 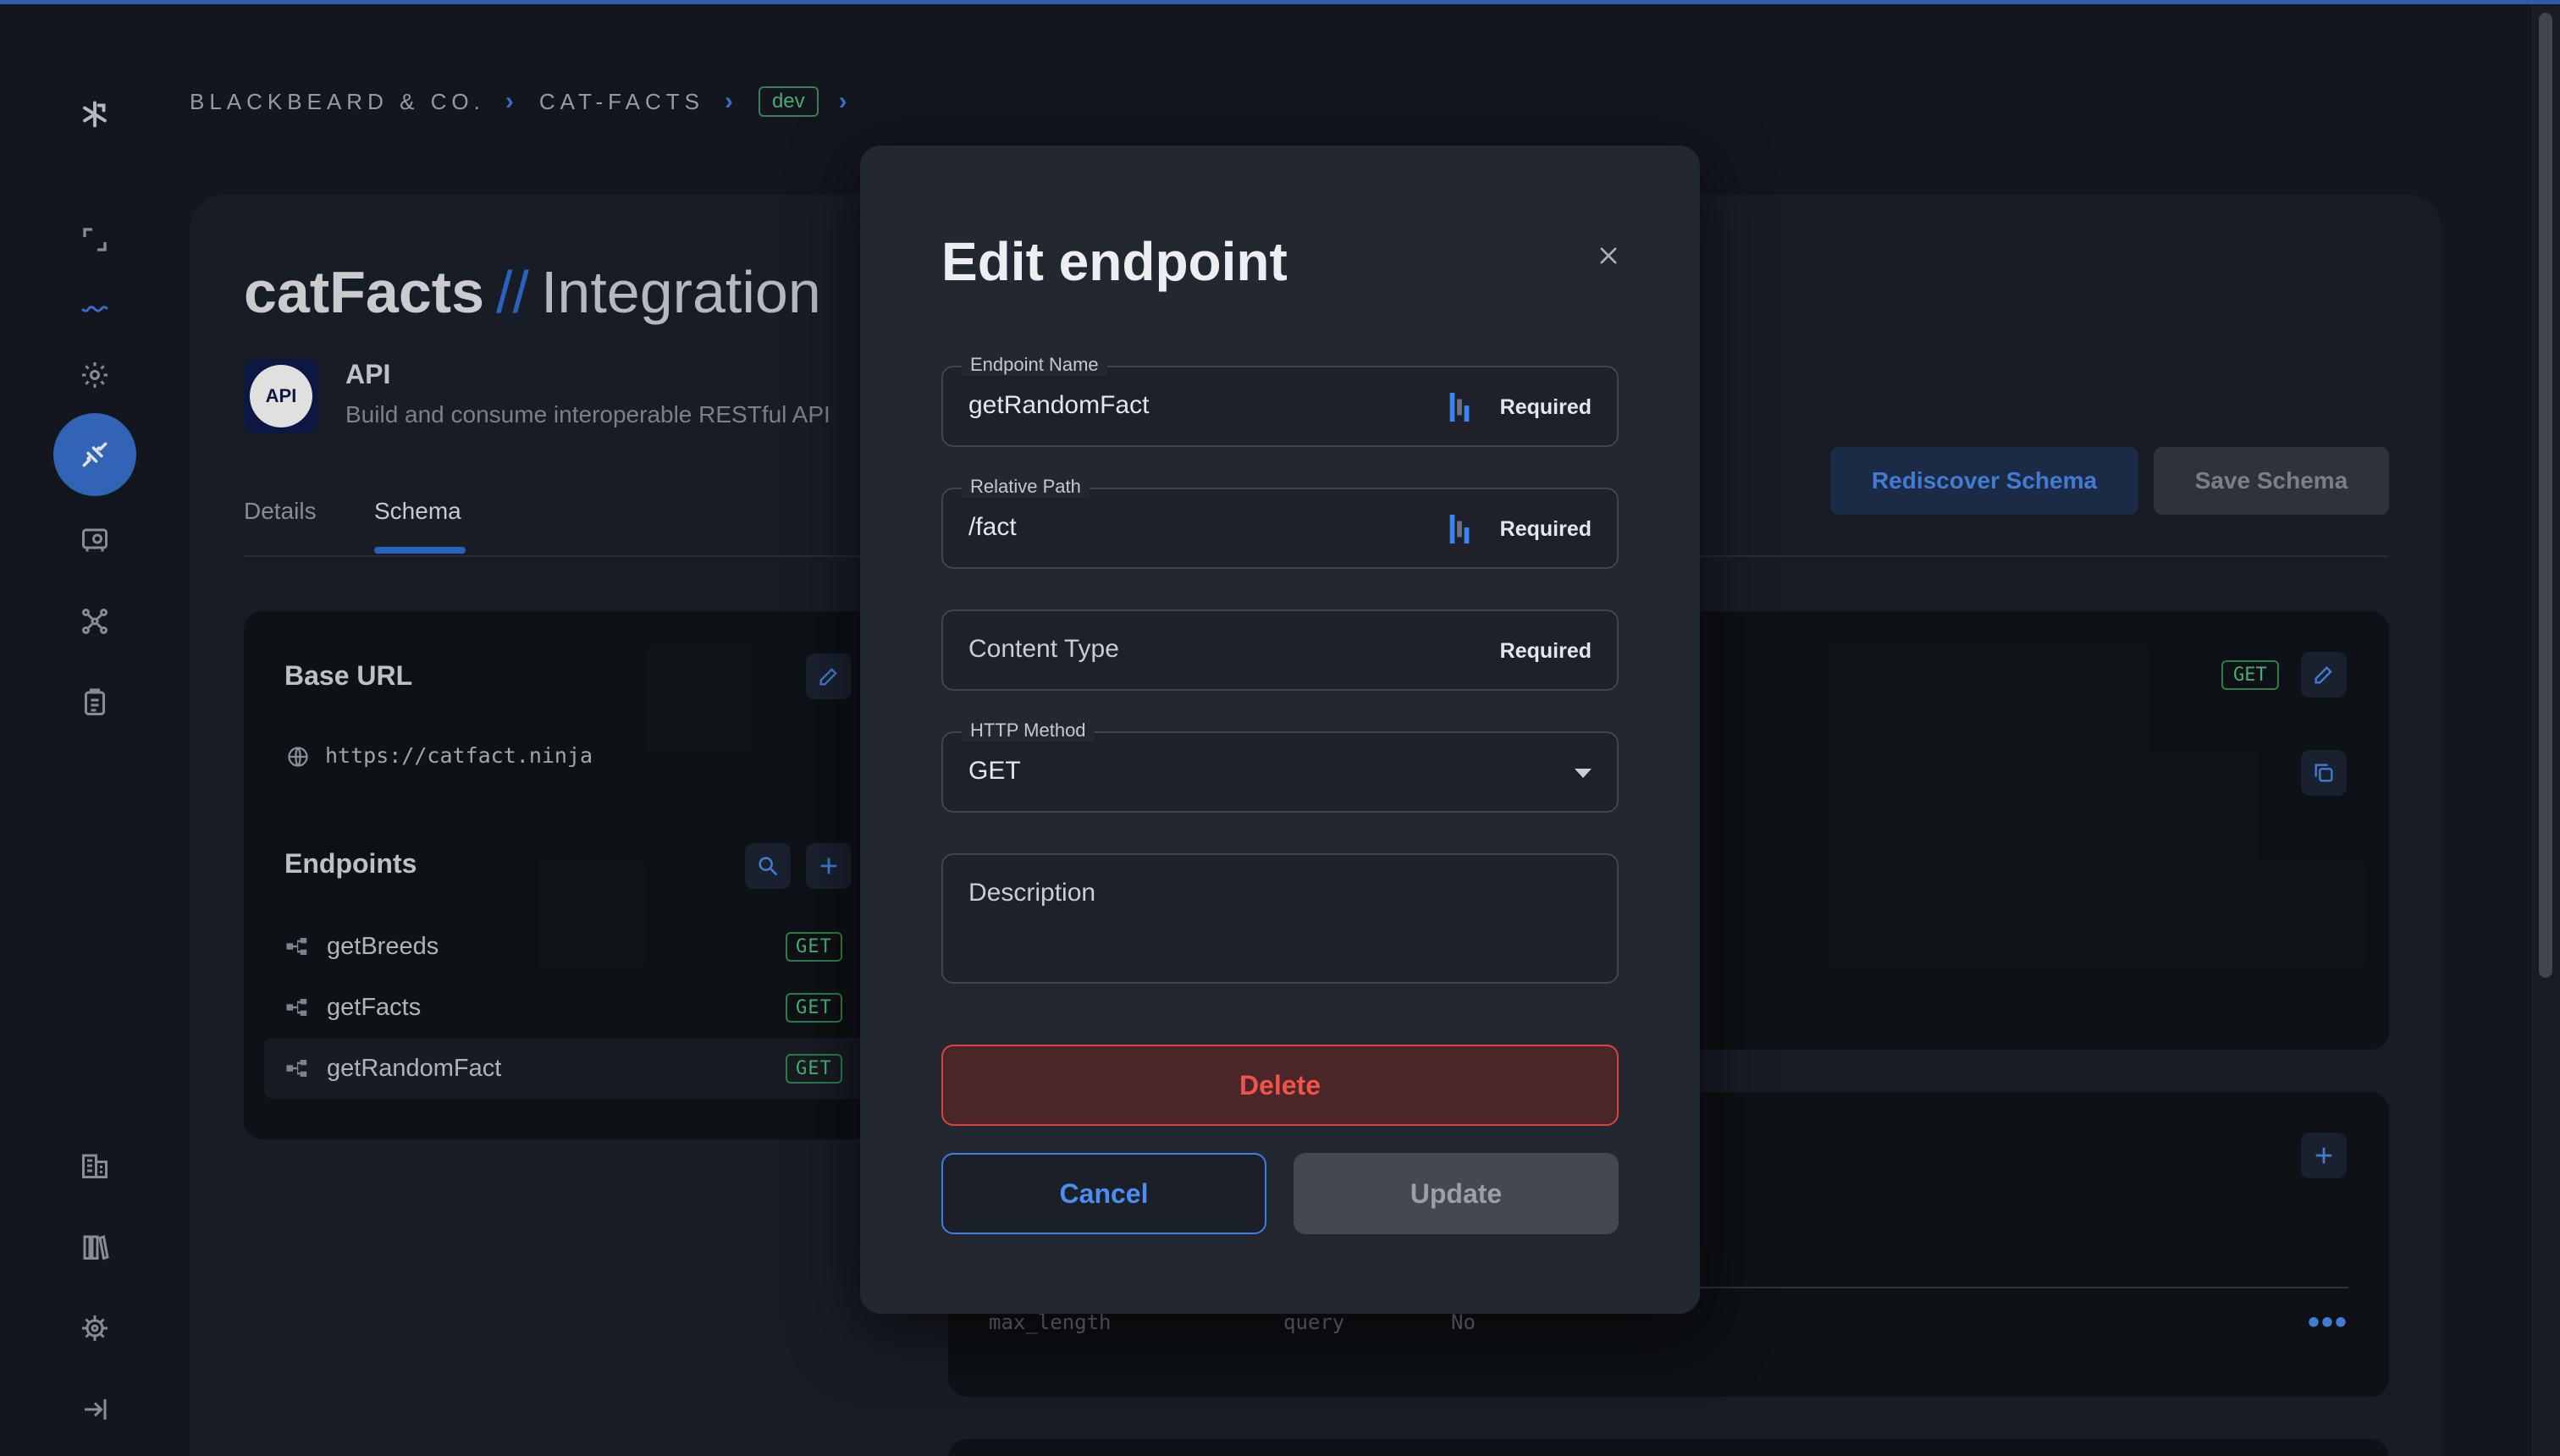 I want to click on description-field: Description, so click(x=1280, y=919).